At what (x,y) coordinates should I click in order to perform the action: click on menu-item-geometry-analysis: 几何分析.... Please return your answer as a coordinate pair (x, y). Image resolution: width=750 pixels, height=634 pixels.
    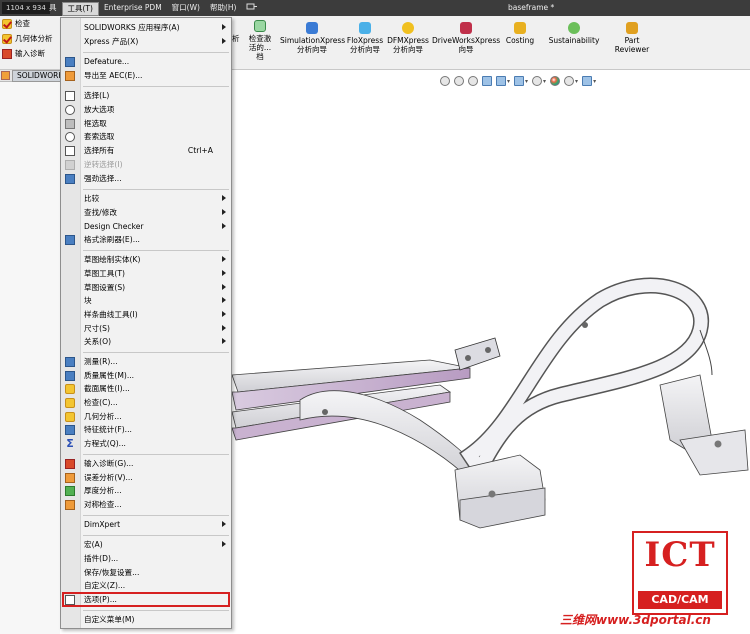
    Looking at the image, I should click on (146, 417).